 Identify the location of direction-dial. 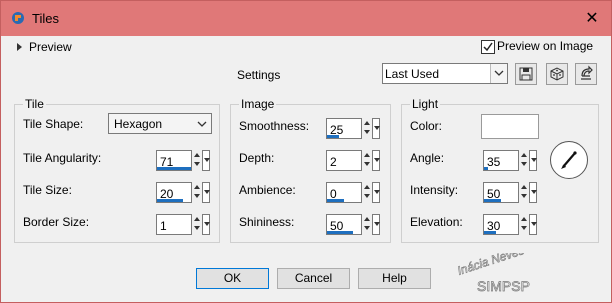
(569, 160).